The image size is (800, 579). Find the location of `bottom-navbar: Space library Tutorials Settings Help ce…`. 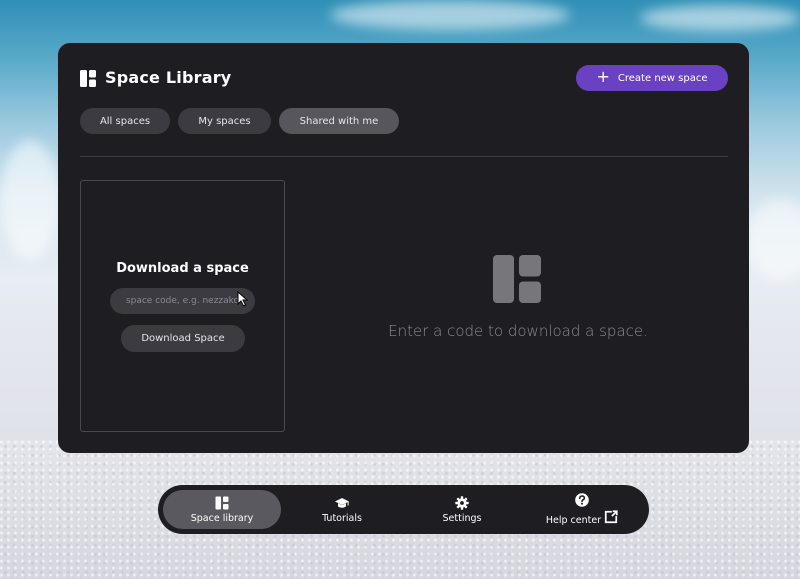

bottom-navbar: Space library Tutorials Settings Help ce… is located at coordinates (403, 509).